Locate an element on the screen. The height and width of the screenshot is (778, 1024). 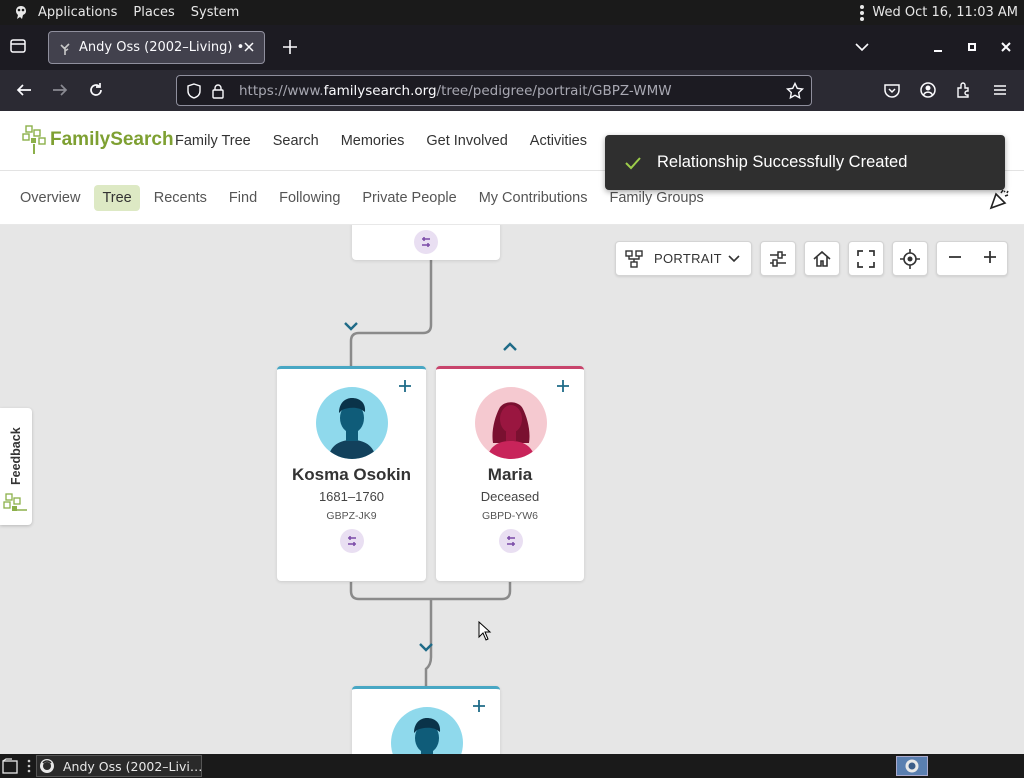
browser-tab-active: Andy Oss (2002–Living) • Sit is located at coordinates (156, 47).